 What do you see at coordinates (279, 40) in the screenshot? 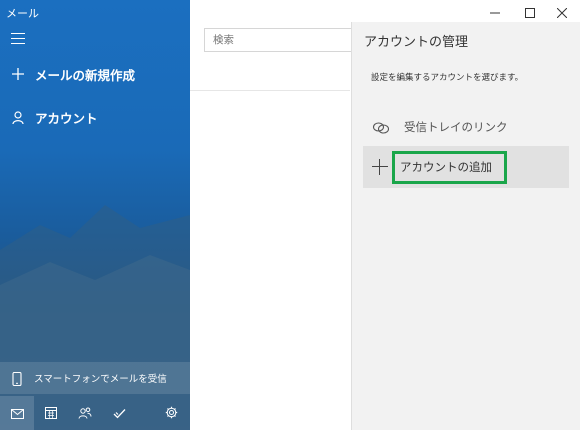
I see `search-input` at bounding box center [279, 40].